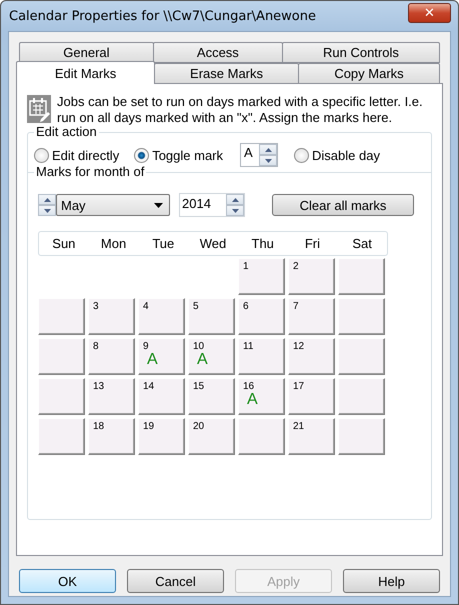  Describe the element at coordinates (369, 73) in the screenshot. I see `tab: Copy Marks` at that location.